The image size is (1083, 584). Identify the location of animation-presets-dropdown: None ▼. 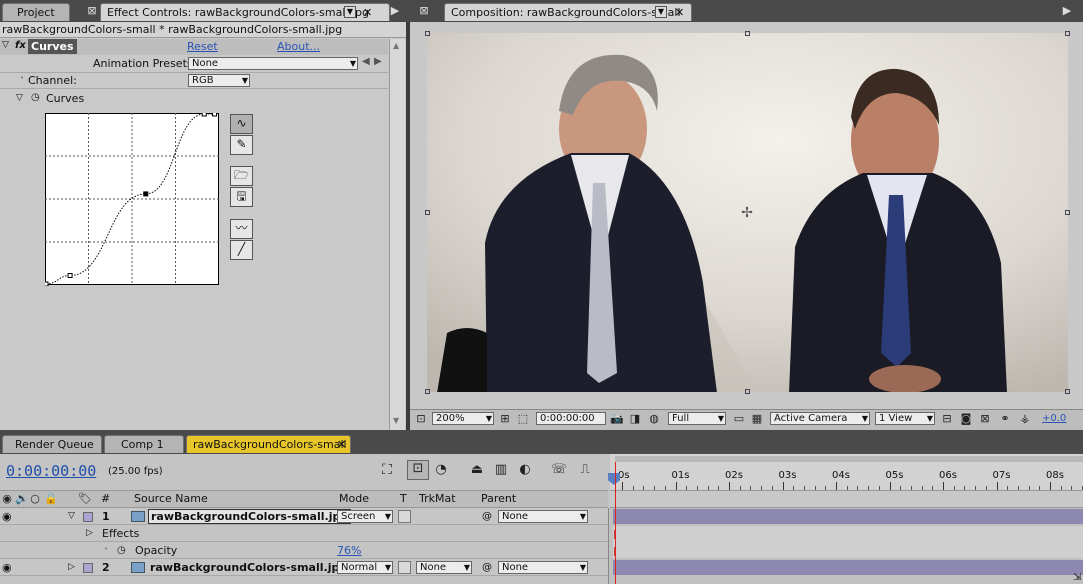
(273, 63).